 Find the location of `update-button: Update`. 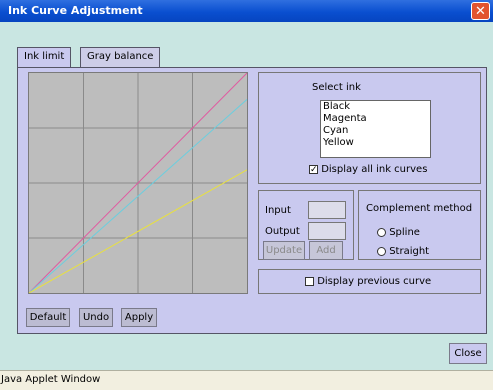

update-button: Update is located at coordinates (284, 250).